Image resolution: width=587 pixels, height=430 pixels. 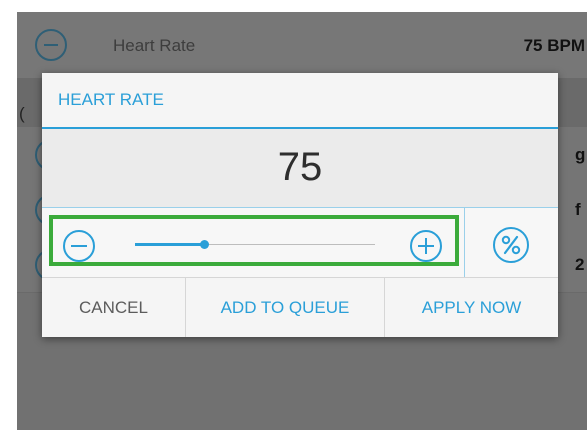 I want to click on apply-now-button: APPLY NOW, so click(x=471, y=307).